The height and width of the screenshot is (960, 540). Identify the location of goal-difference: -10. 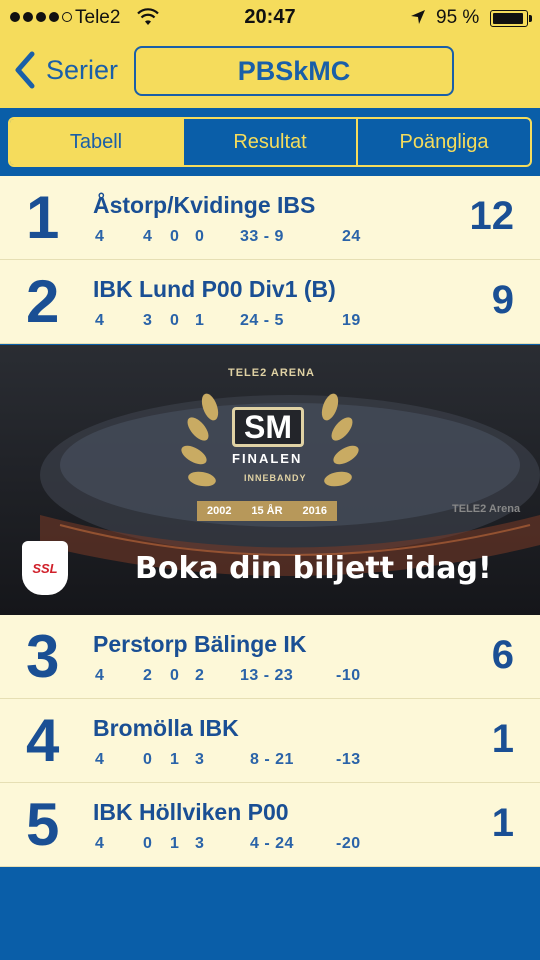
(348, 675).